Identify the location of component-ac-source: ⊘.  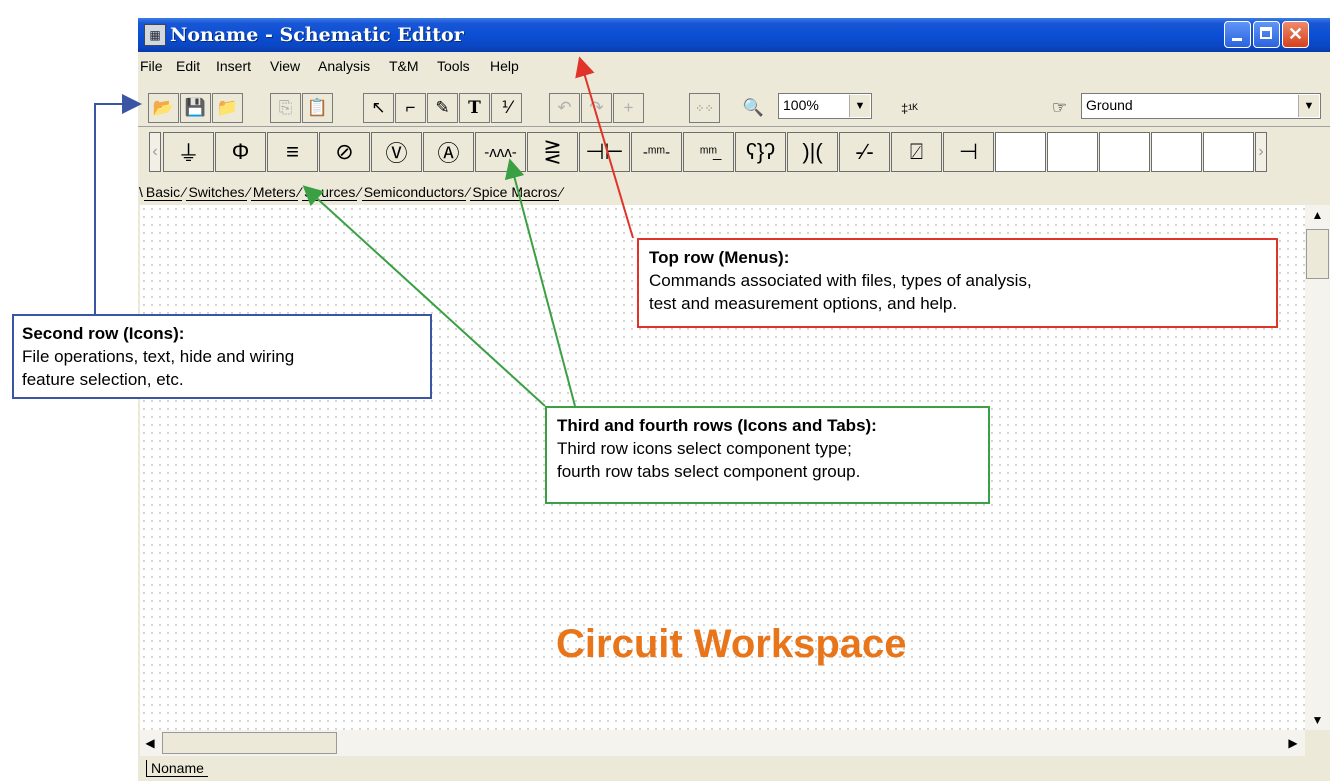
(344, 152).